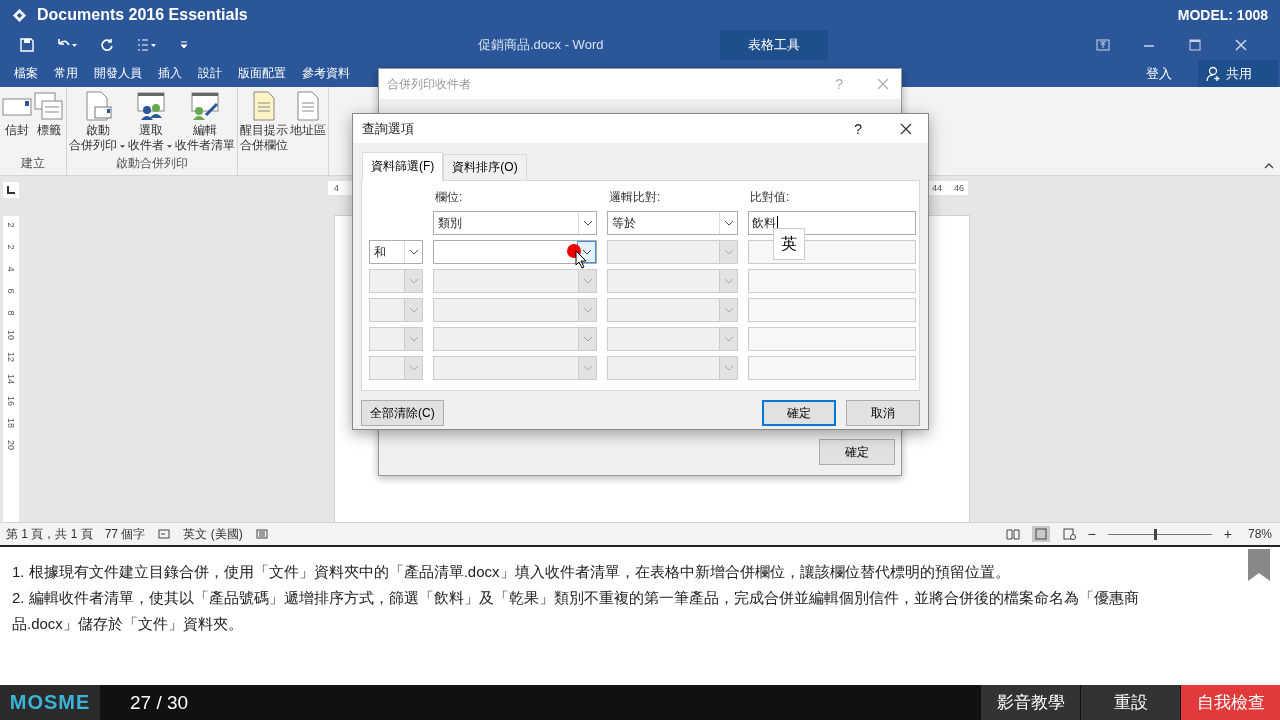 This screenshot has height=720, width=1280. Describe the element at coordinates (49, 122) in the screenshot. I see `ribbon-command: 標籤` at that location.